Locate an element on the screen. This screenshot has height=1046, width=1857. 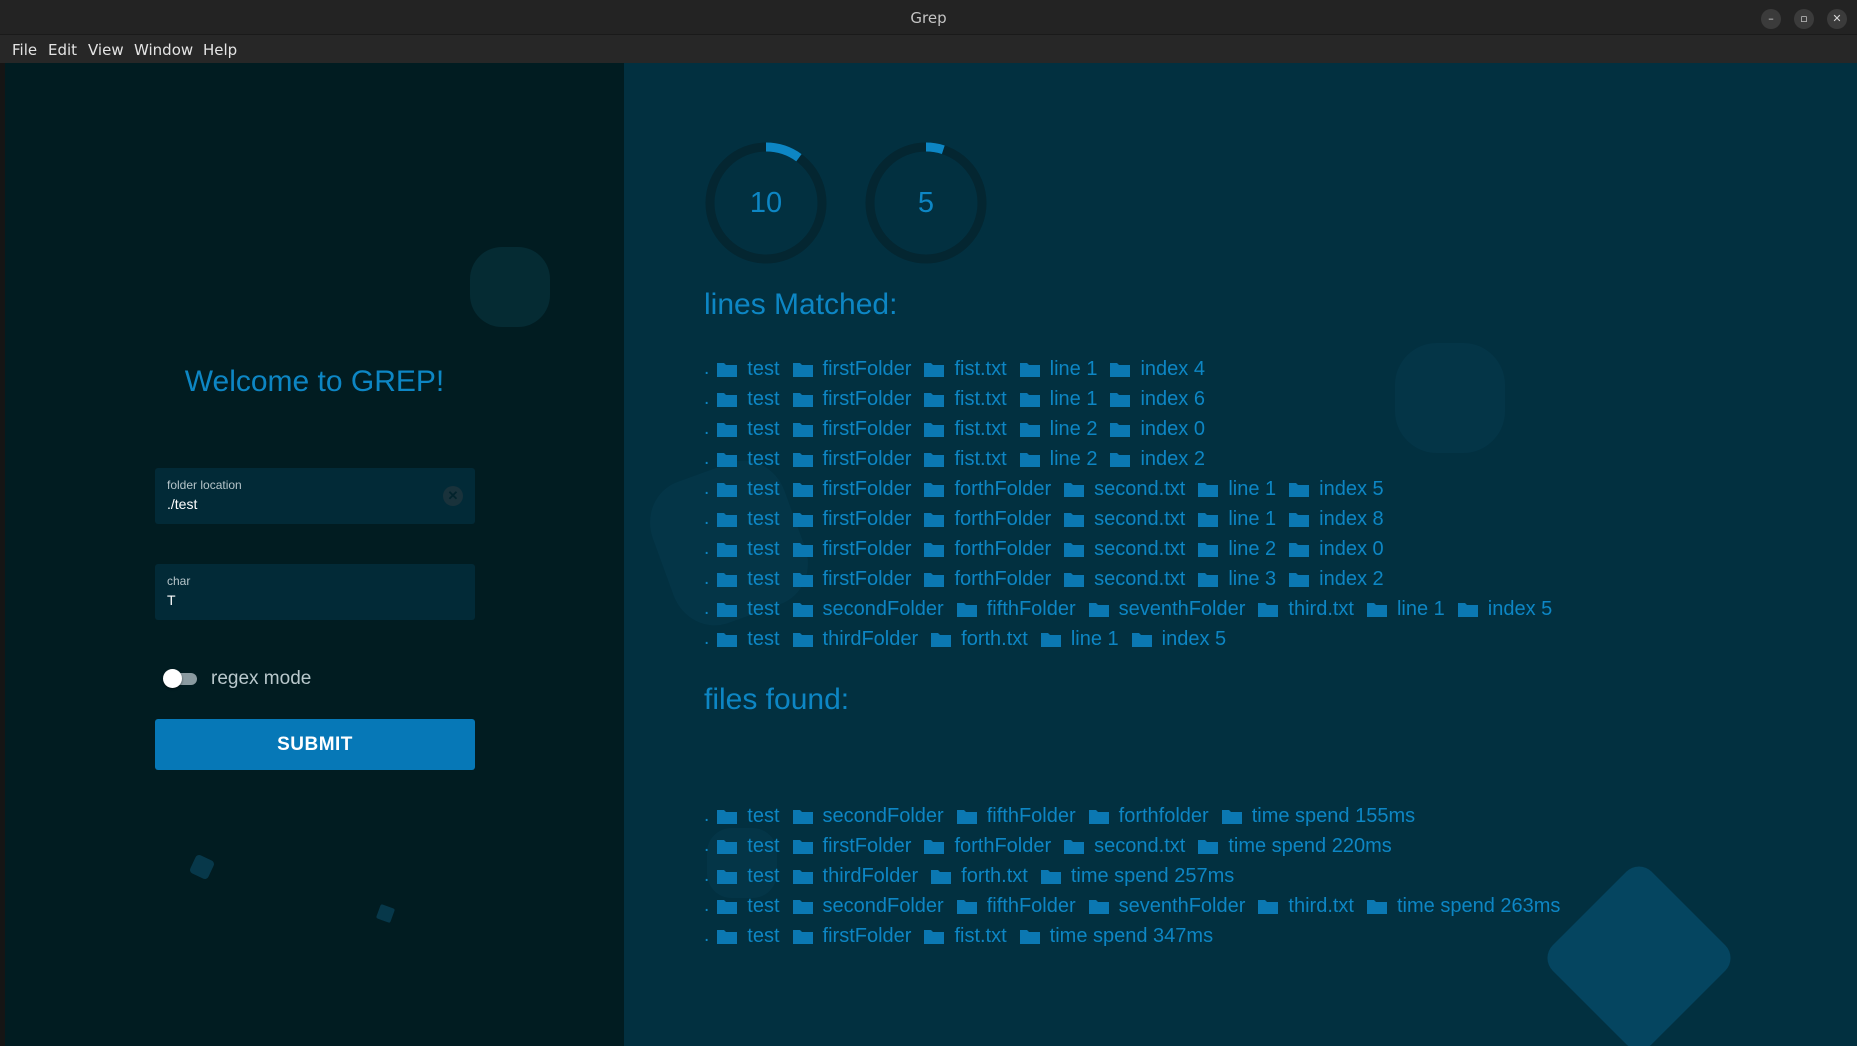
regex-mode-toggle is located at coordinates (181, 678).